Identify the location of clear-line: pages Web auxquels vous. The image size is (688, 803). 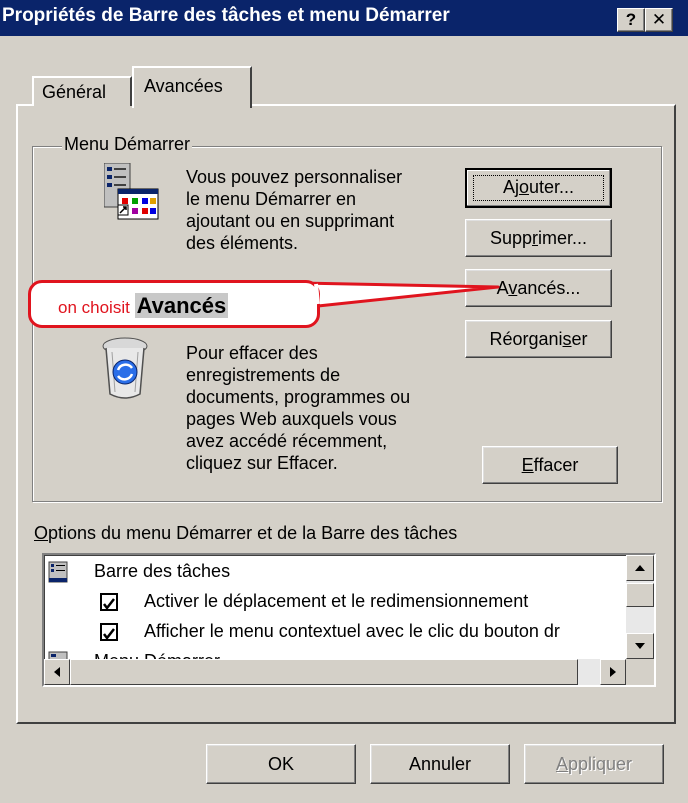
(291, 419).